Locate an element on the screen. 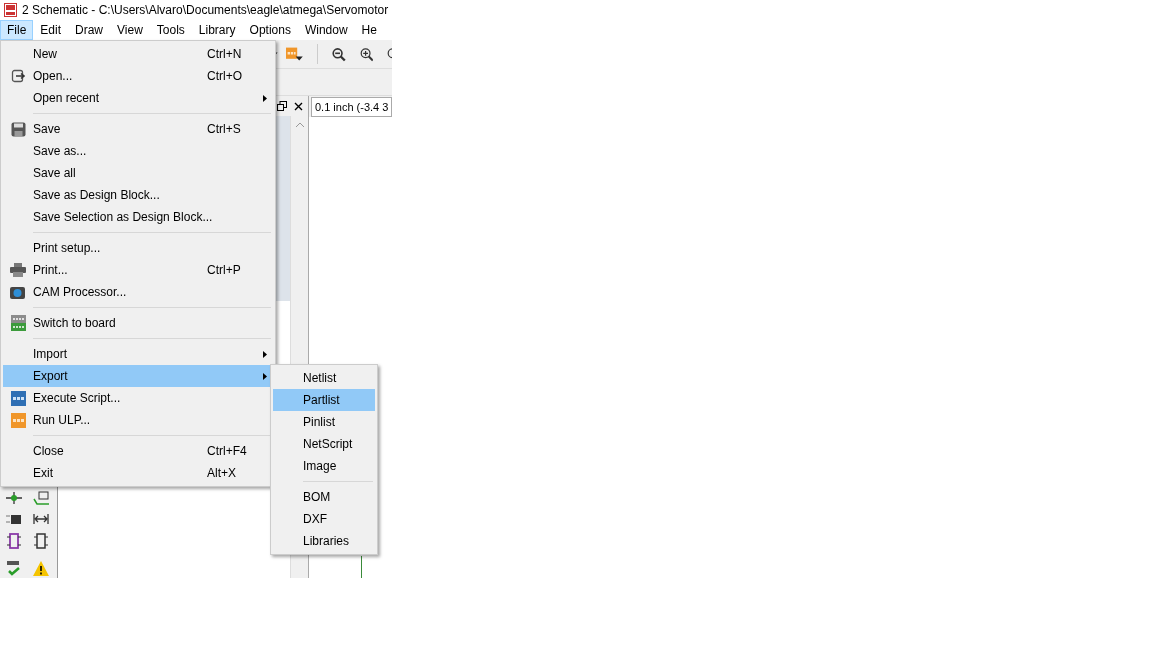  junction-icon is located at coordinates (13, 498).